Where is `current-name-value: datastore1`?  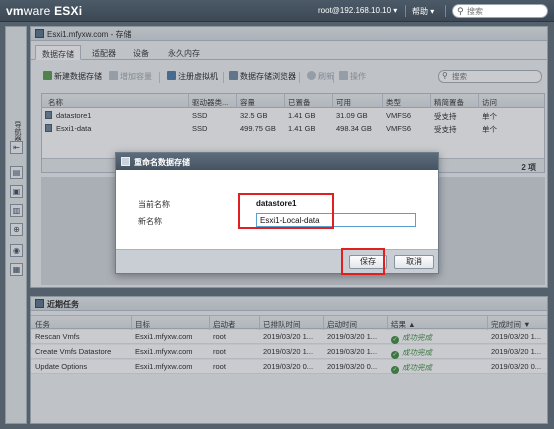 current-name-value: datastore1 is located at coordinates (276, 203).